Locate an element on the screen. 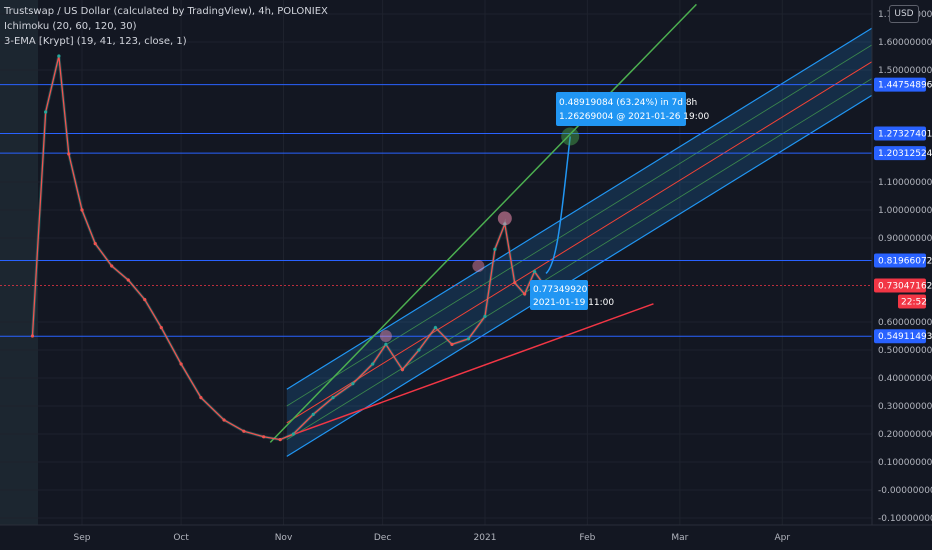  price-tick-label: 0.90000000 is located at coordinates (905, 239).